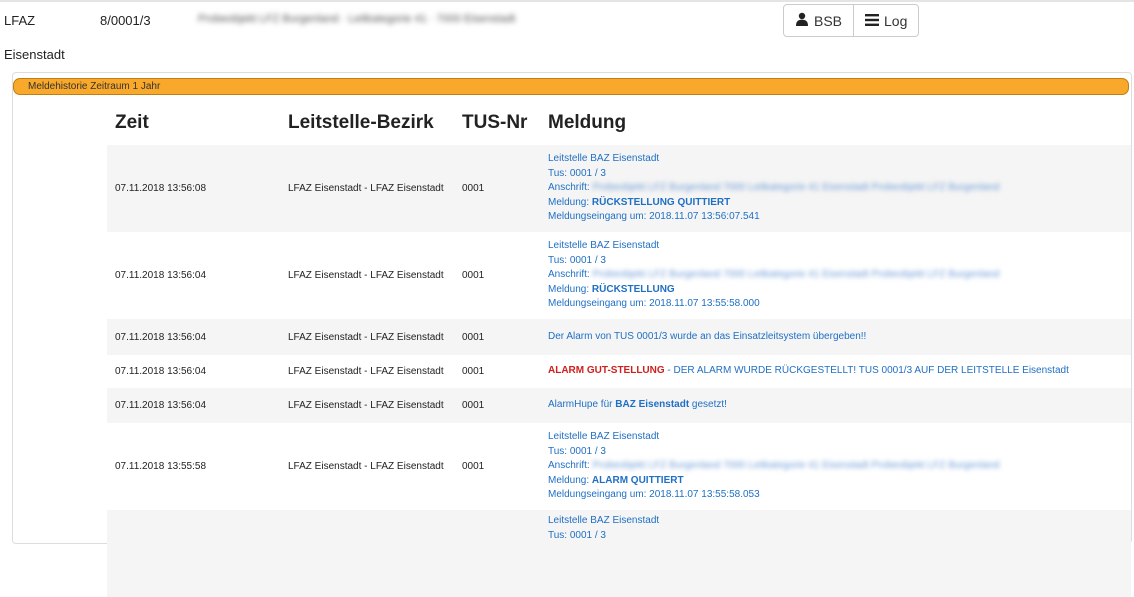  What do you see at coordinates (582, 405) in the screenshot?
I see `hupe-text: AlarmHupe für` at bounding box center [582, 405].